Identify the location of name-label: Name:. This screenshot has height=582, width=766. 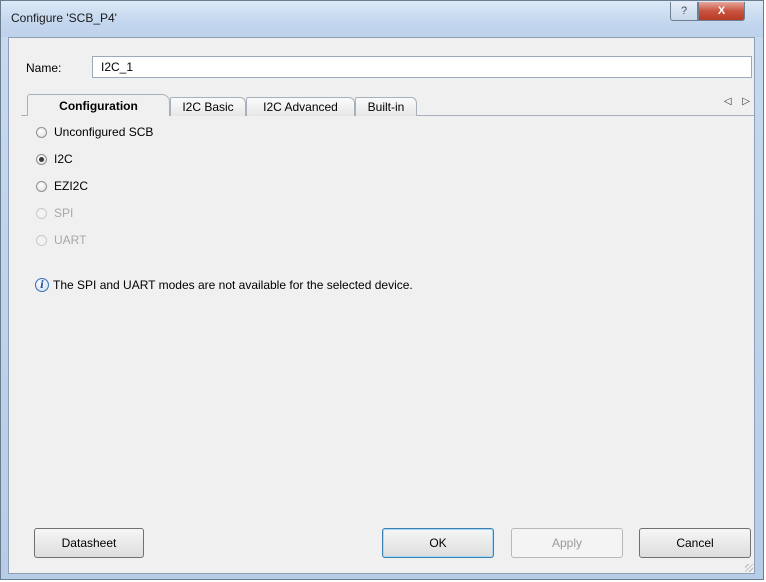
(44, 68).